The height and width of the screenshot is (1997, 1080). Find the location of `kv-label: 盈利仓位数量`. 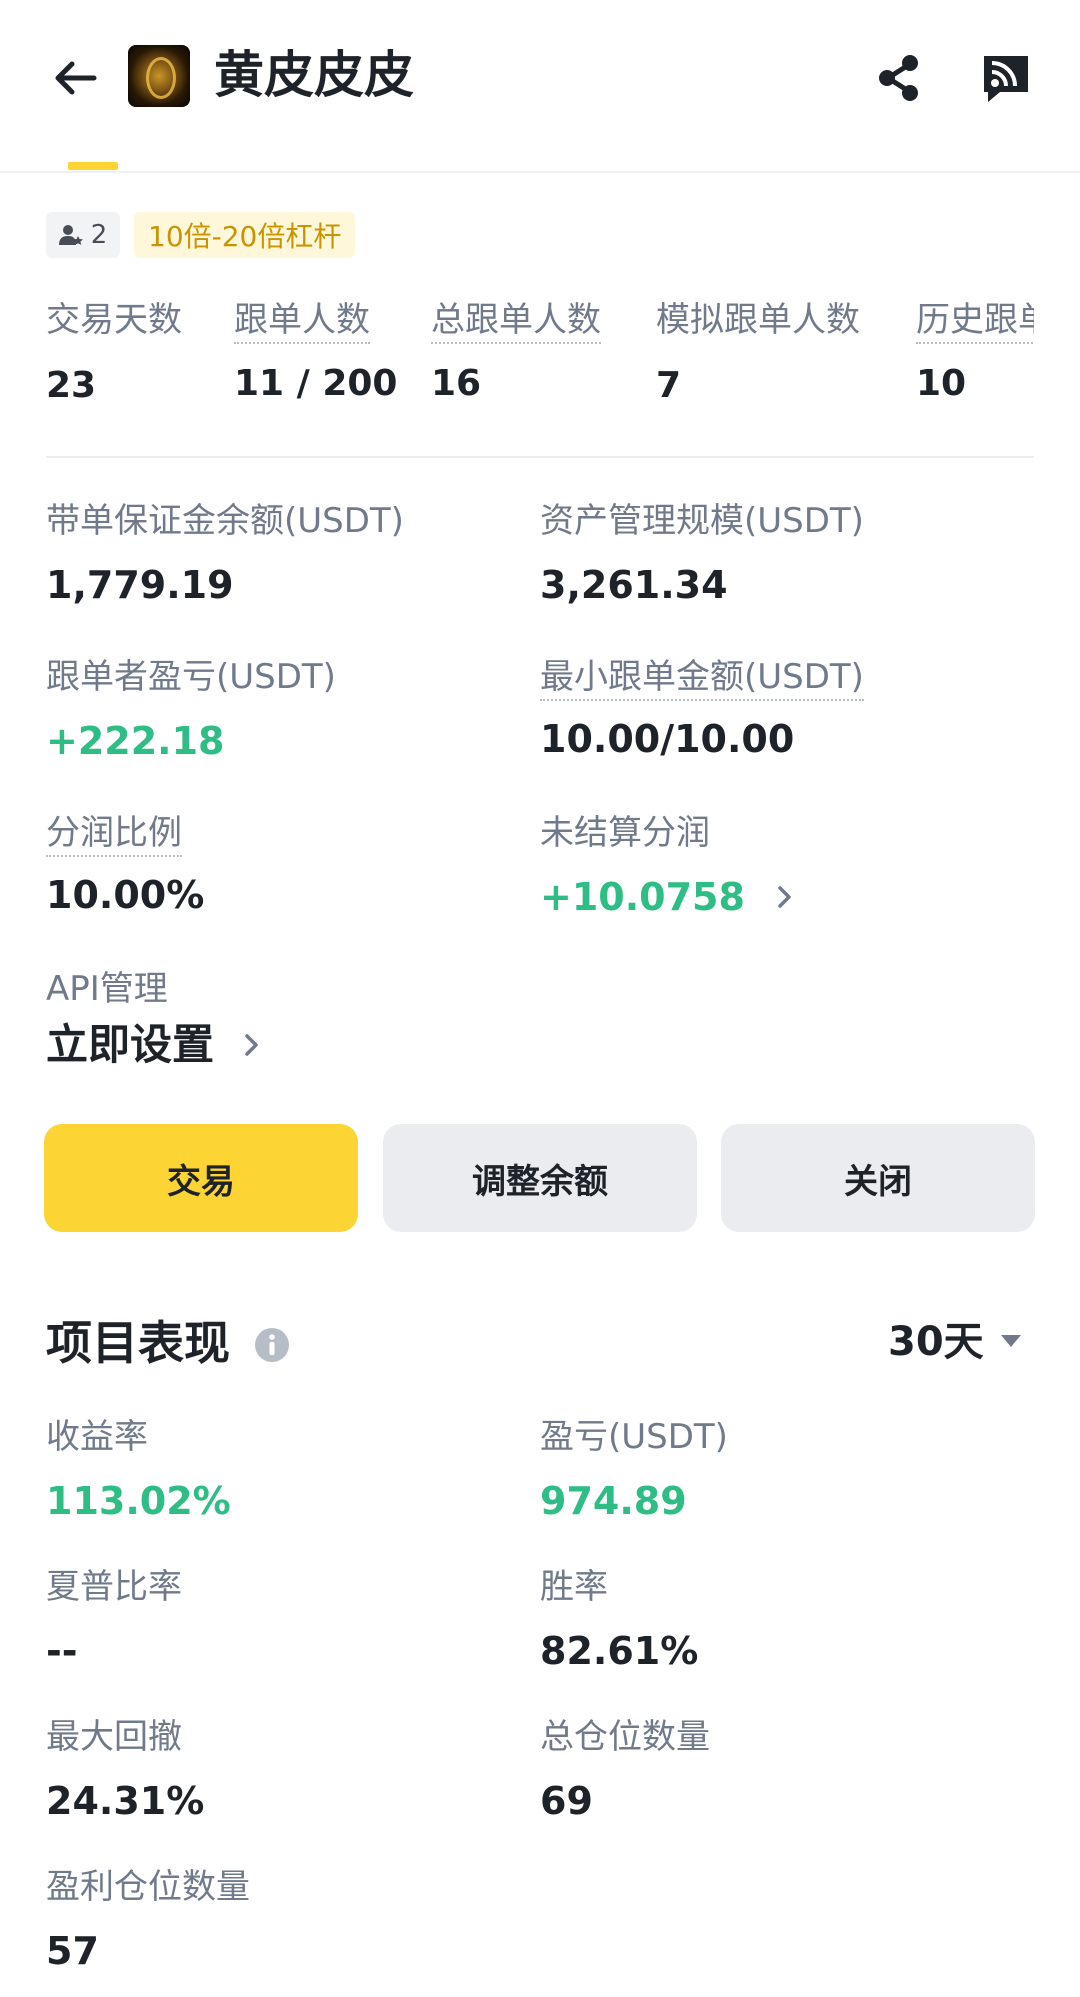

kv-label: 盈利仓位数量 is located at coordinates (148, 1887).